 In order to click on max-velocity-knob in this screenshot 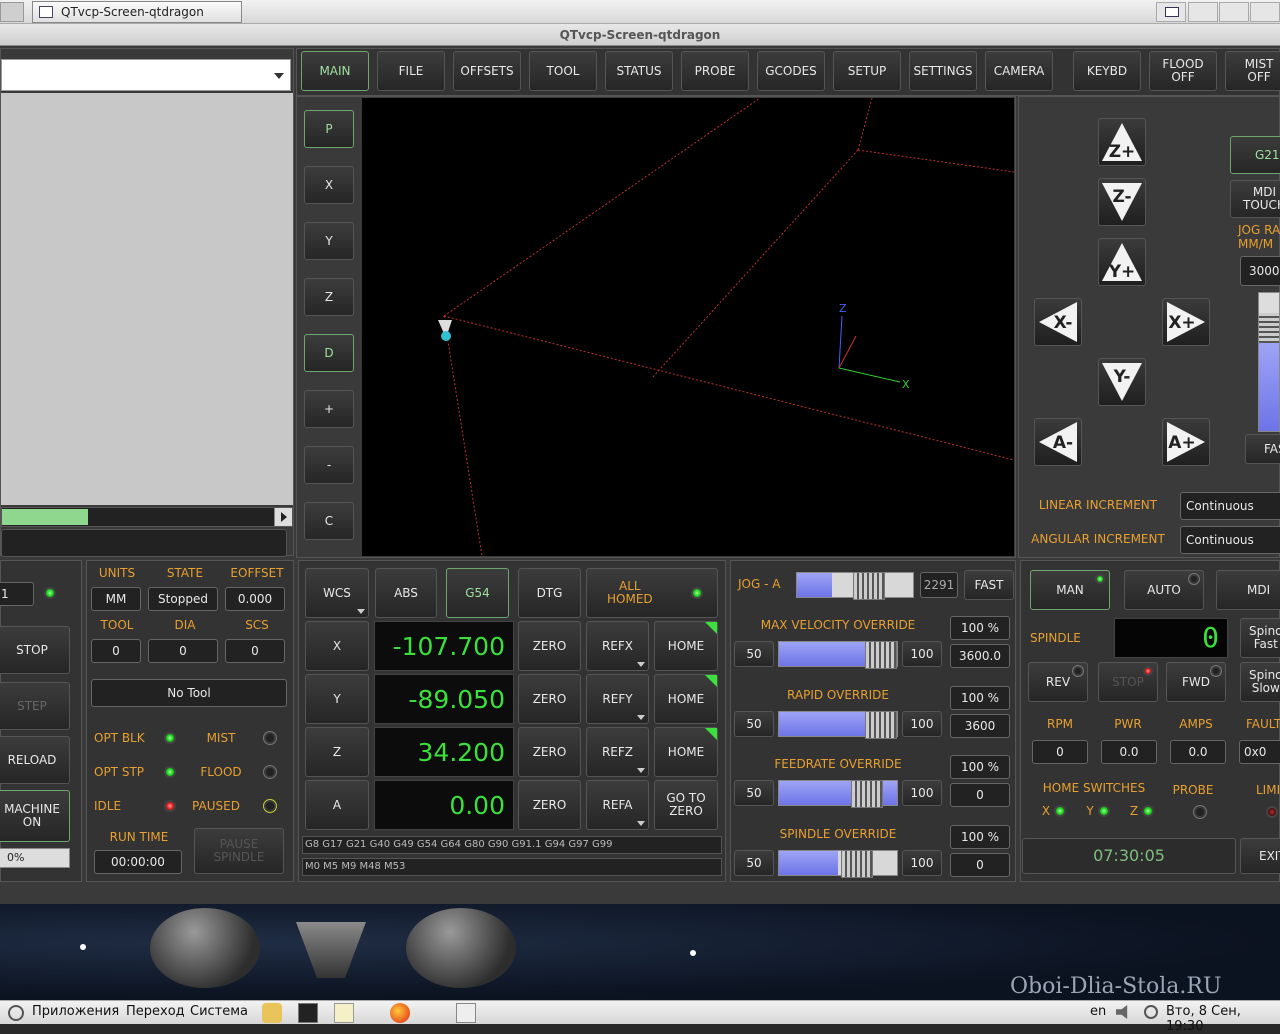, I will do `click(881, 655)`.